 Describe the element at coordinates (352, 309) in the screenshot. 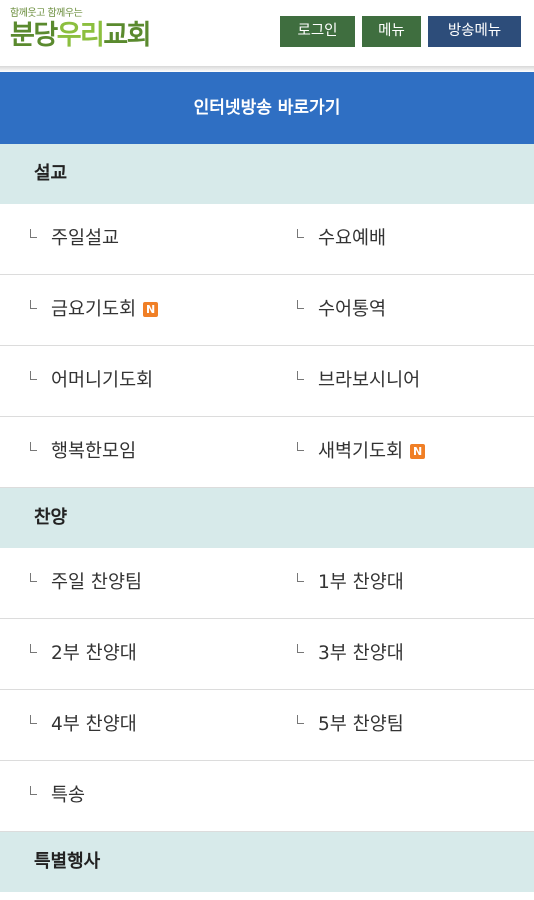

I see `menu-item-label: 수어통역` at that location.